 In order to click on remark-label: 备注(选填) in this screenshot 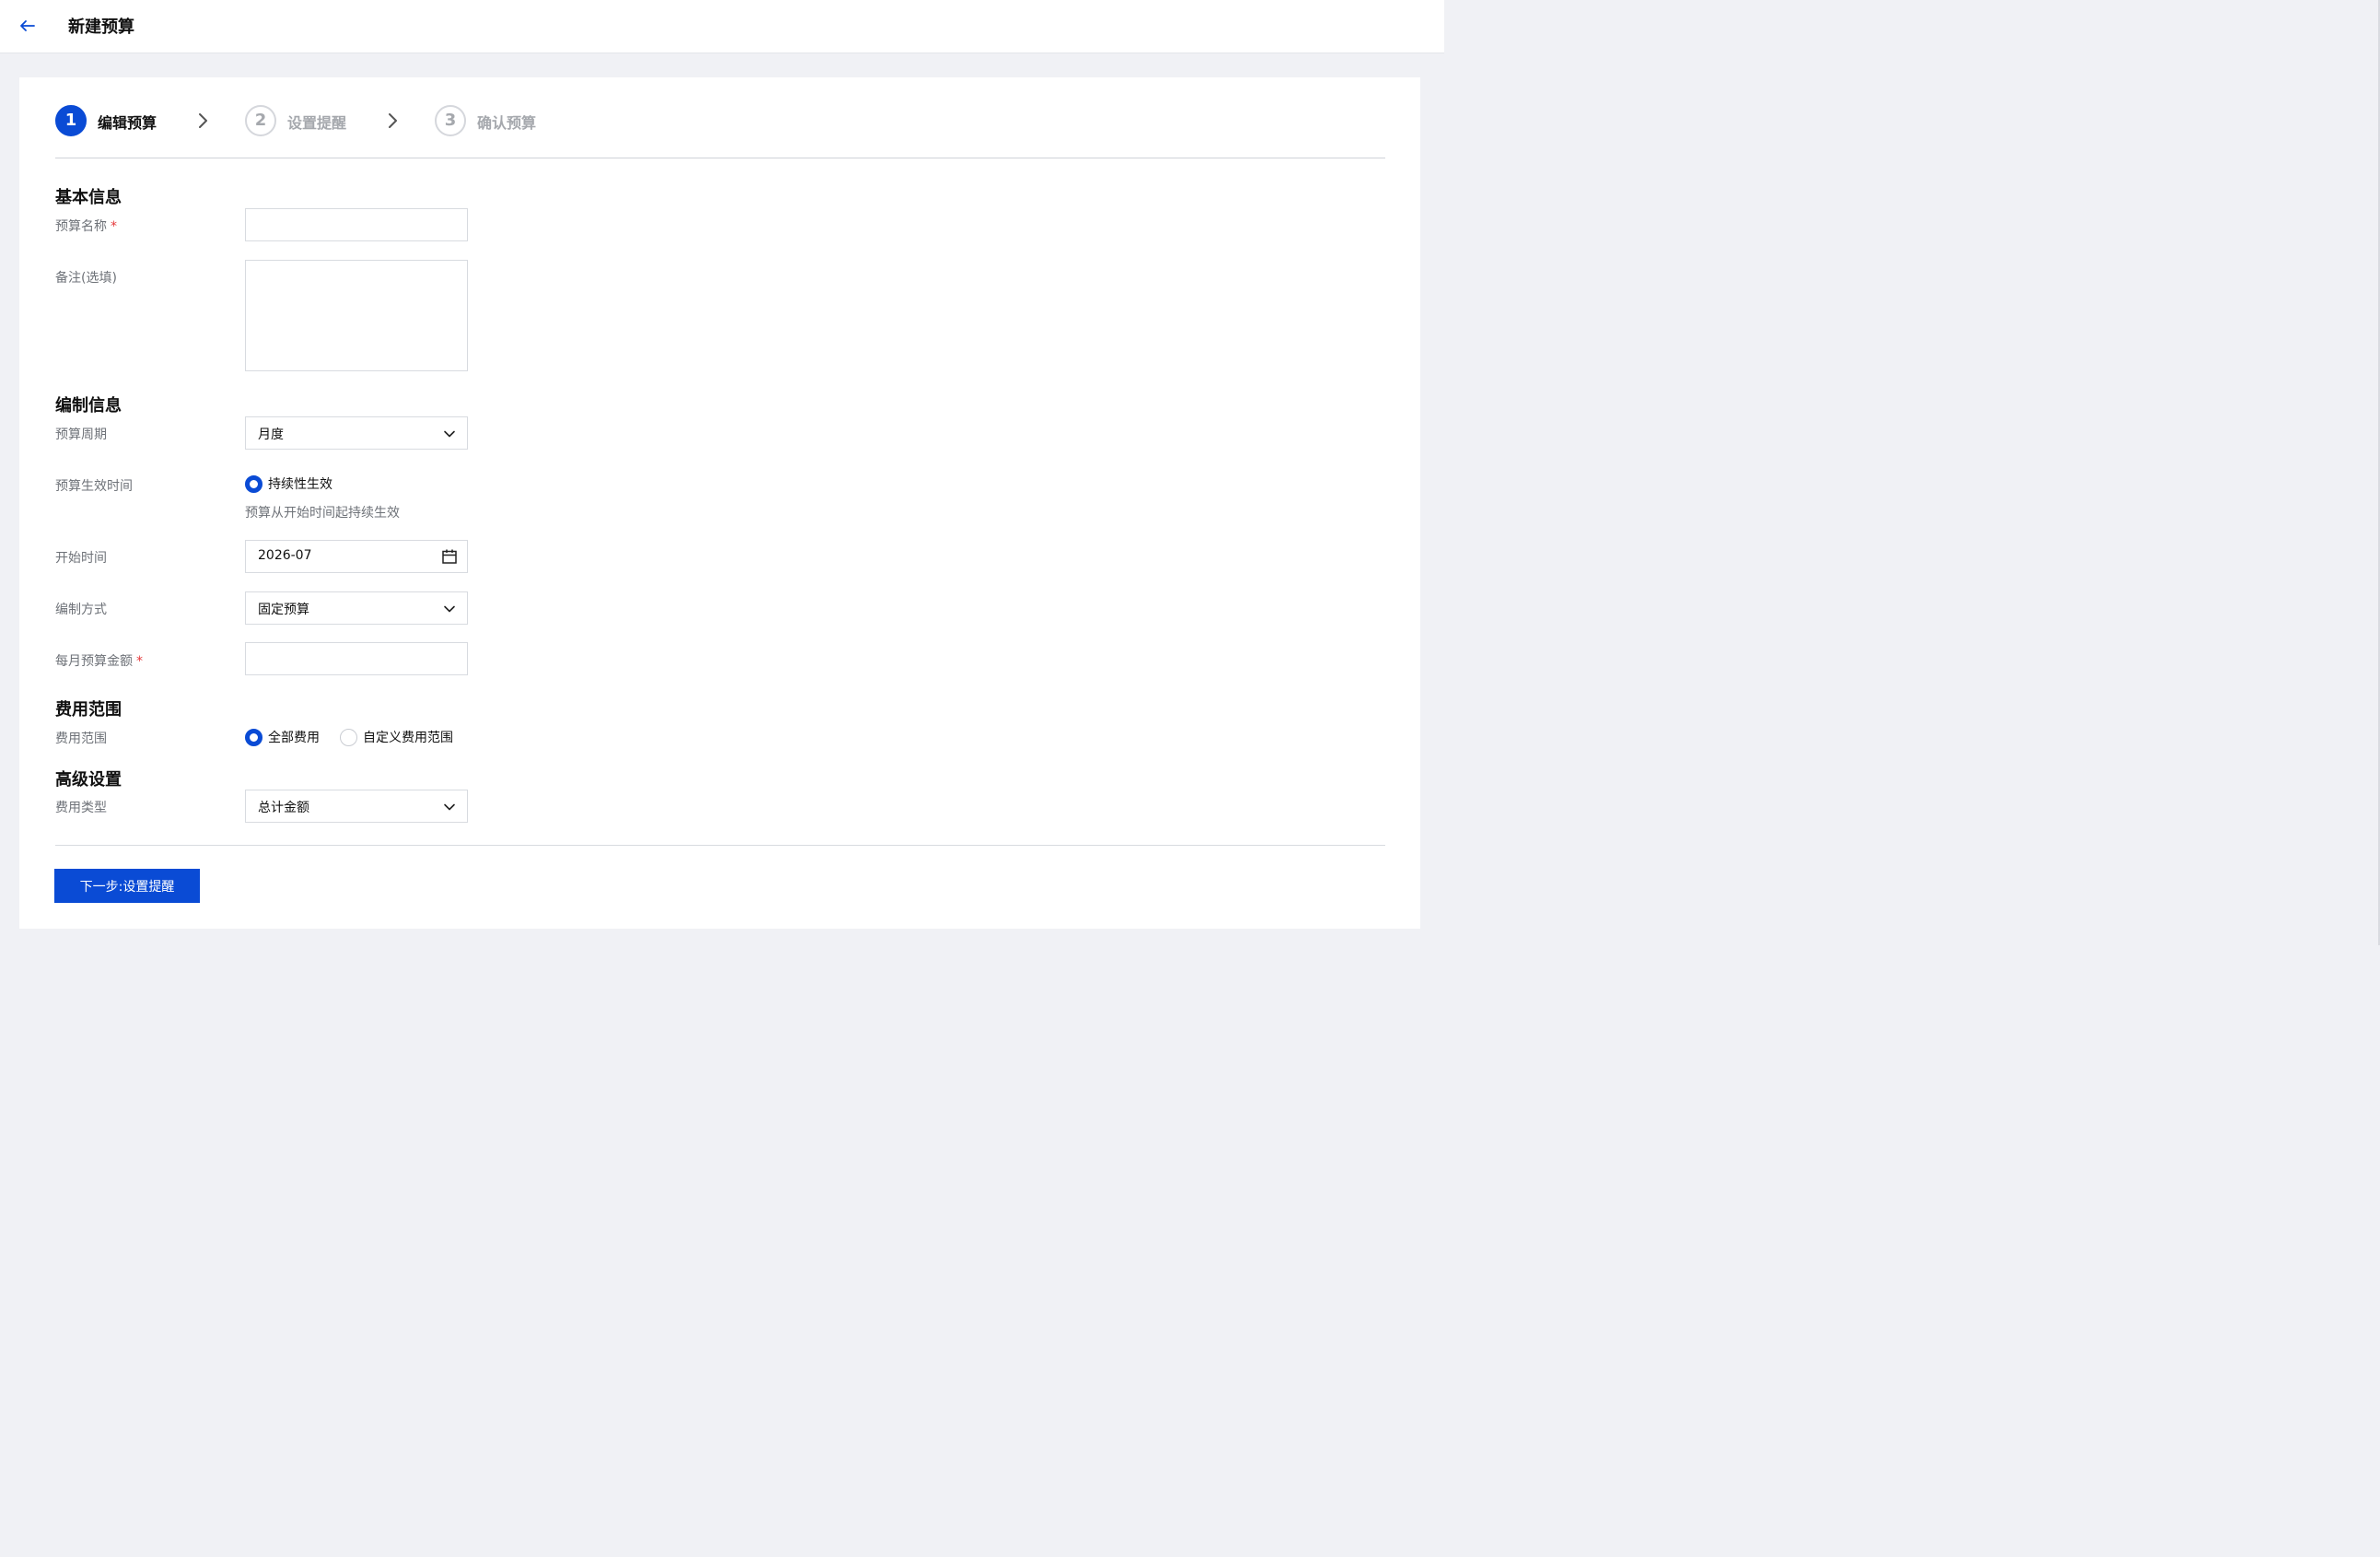, I will do `click(86, 278)`.